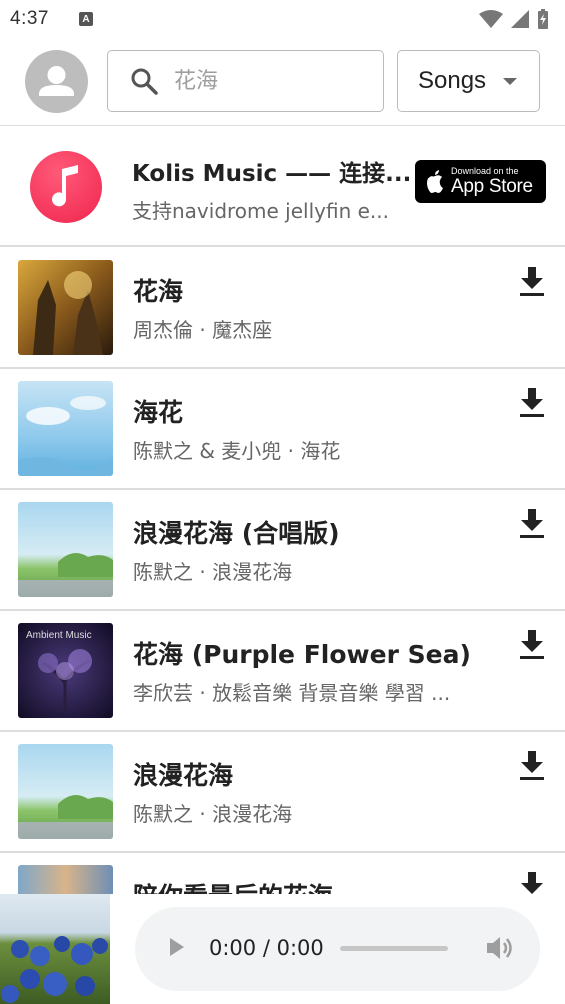 The height and width of the screenshot is (1004, 565). I want to click on filter-select: Songs, so click(468, 81).